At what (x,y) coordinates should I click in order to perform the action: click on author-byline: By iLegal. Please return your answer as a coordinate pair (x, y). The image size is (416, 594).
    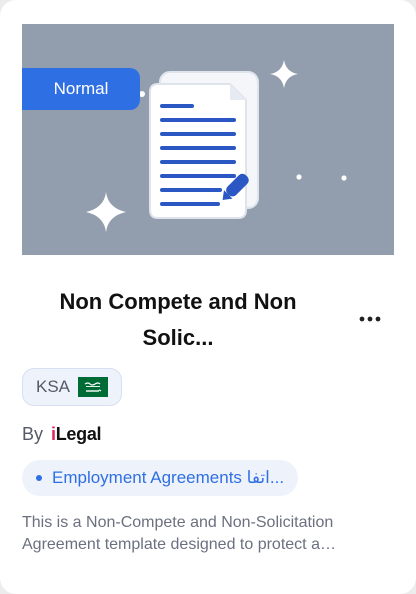
    Looking at the image, I should click on (62, 434).